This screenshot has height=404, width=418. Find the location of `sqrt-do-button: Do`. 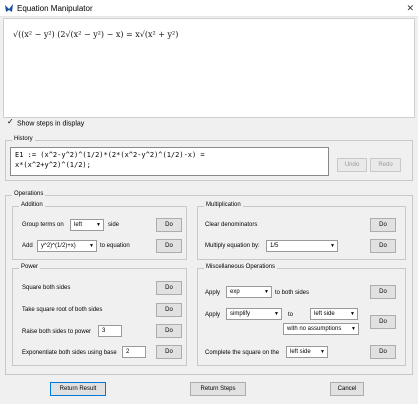

sqrt-do-button: Do is located at coordinates (169, 310).